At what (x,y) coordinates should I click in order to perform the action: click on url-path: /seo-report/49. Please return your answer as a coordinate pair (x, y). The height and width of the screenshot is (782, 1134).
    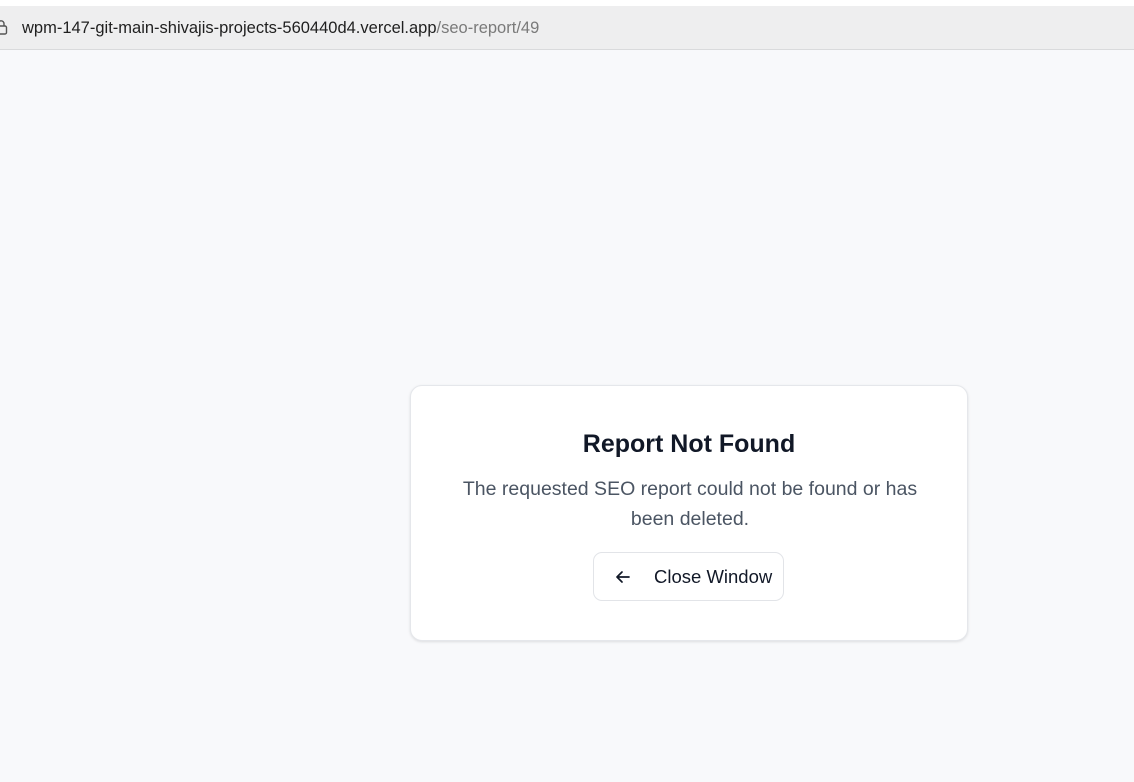
    Looking at the image, I should click on (488, 28).